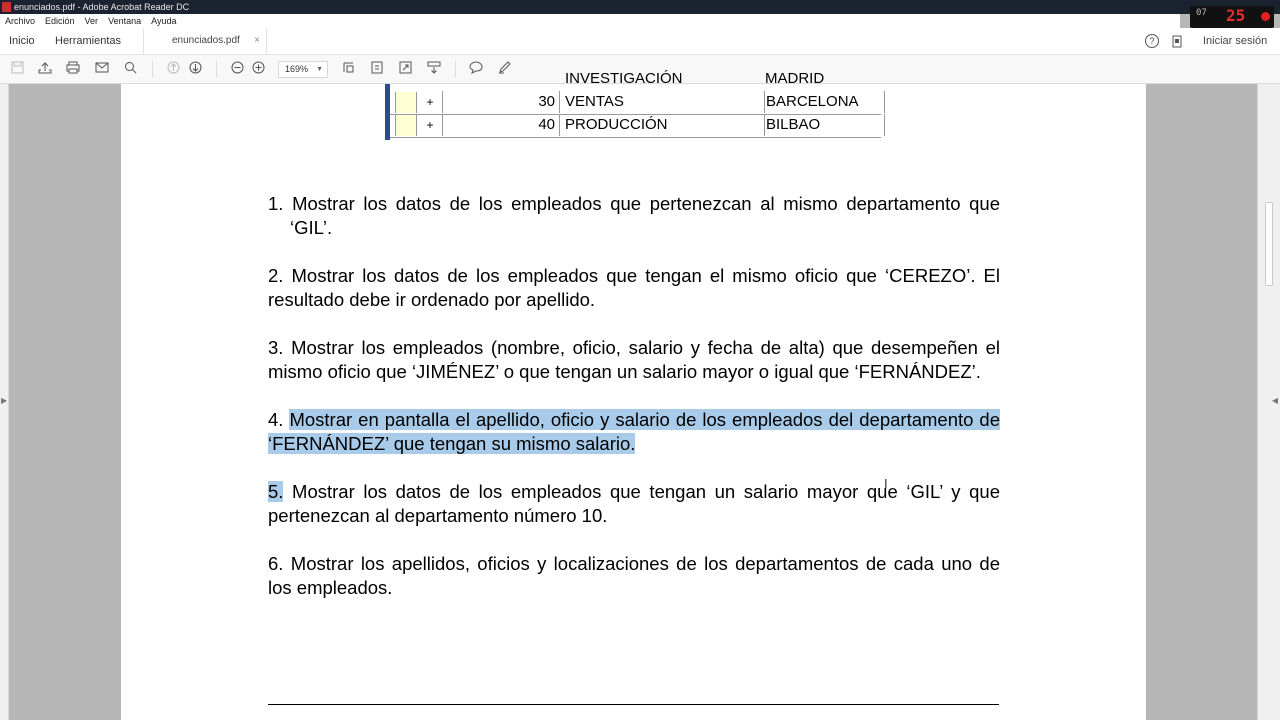 The width and height of the screenshot is (1280, 720). Describe the element at coordinates (124, 21) in the screenshot. I see `menu-ventana: Ventana` at that location.